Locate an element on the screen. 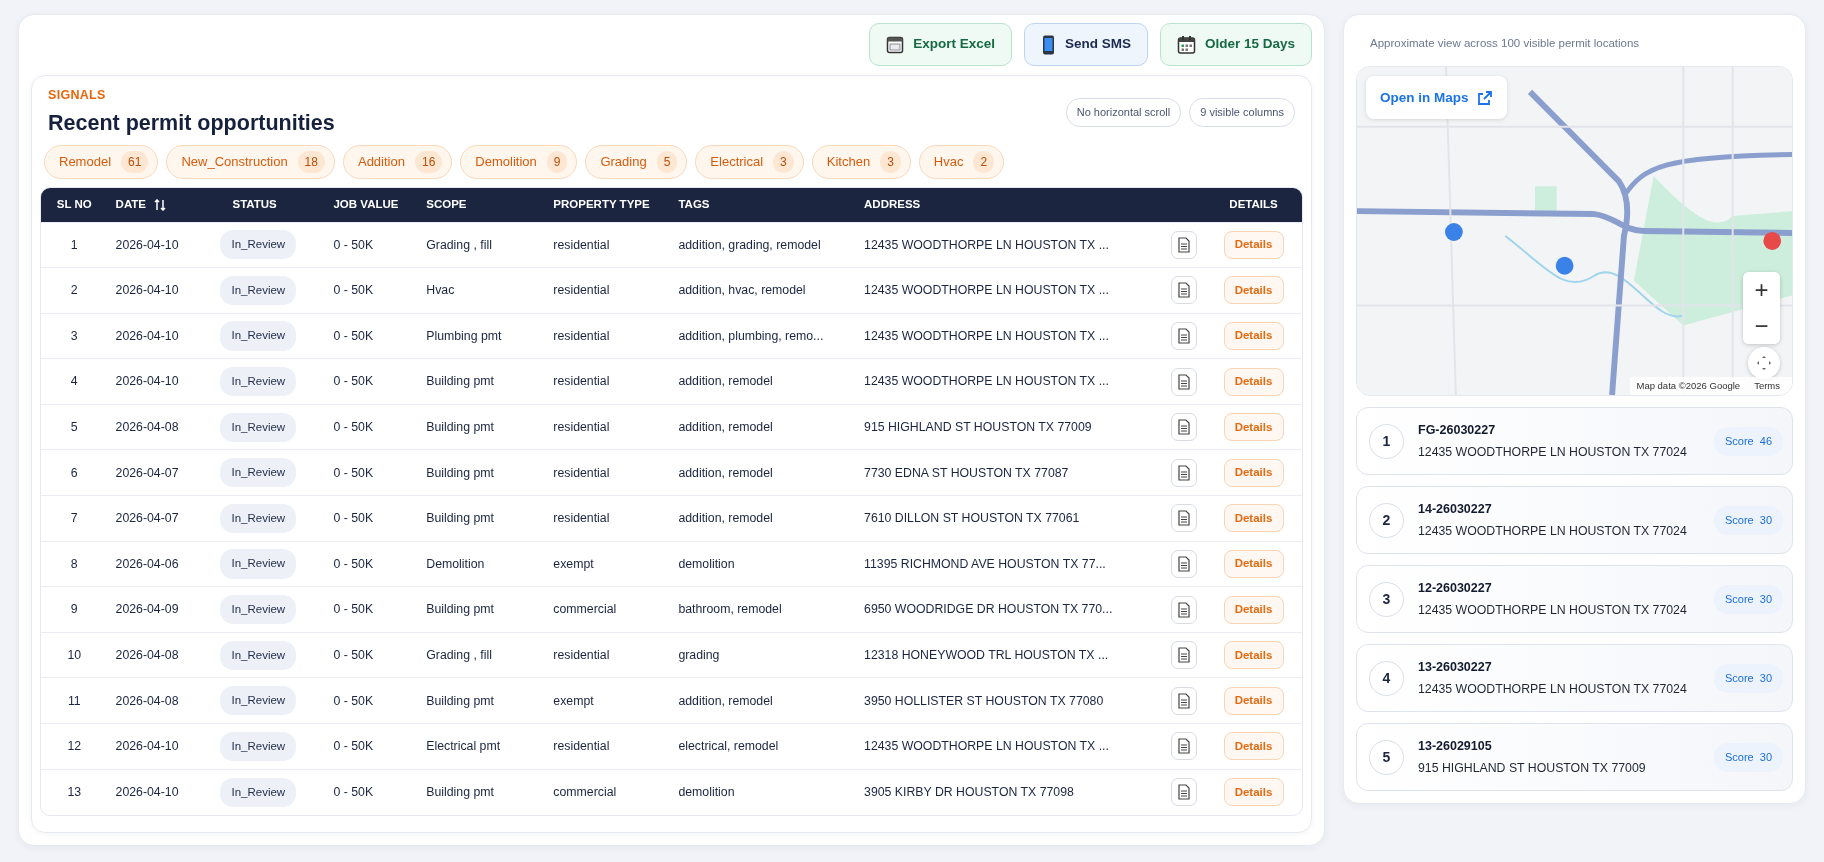  table-cell: 7 is located at coordinates (74, 518).